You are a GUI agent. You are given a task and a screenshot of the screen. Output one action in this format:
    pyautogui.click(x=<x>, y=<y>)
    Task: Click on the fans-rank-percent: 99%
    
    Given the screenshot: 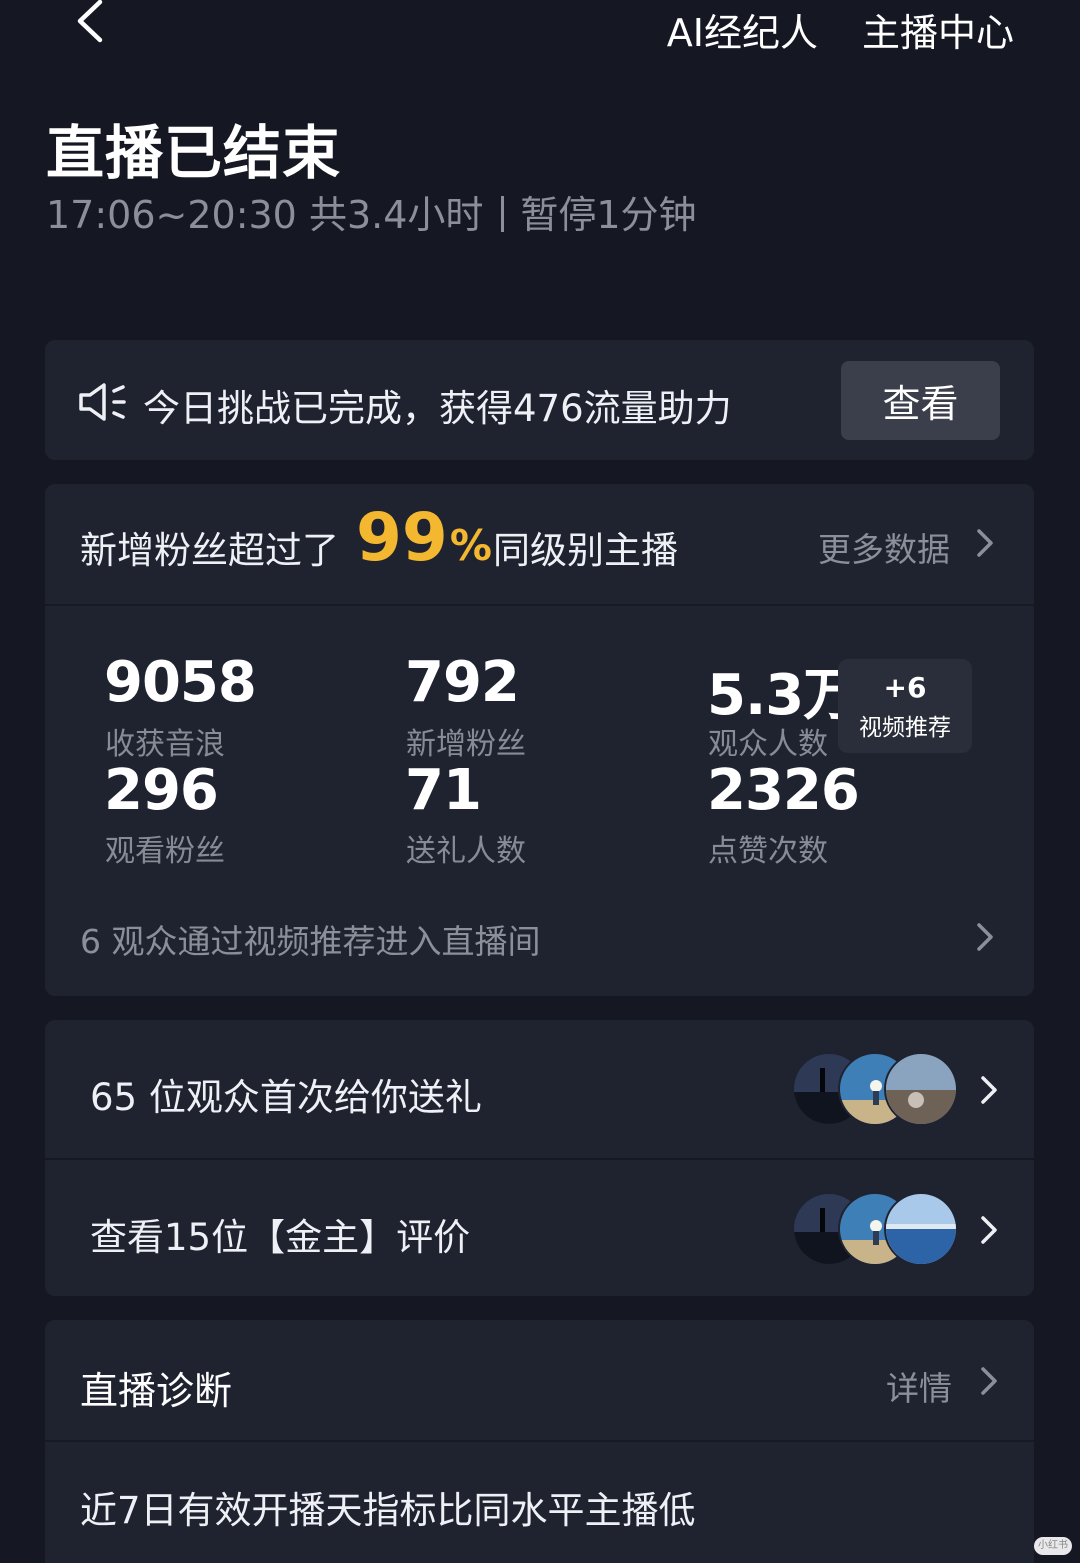 What is the action you would take?
    pyautogui.click(x=424, y=542)
    